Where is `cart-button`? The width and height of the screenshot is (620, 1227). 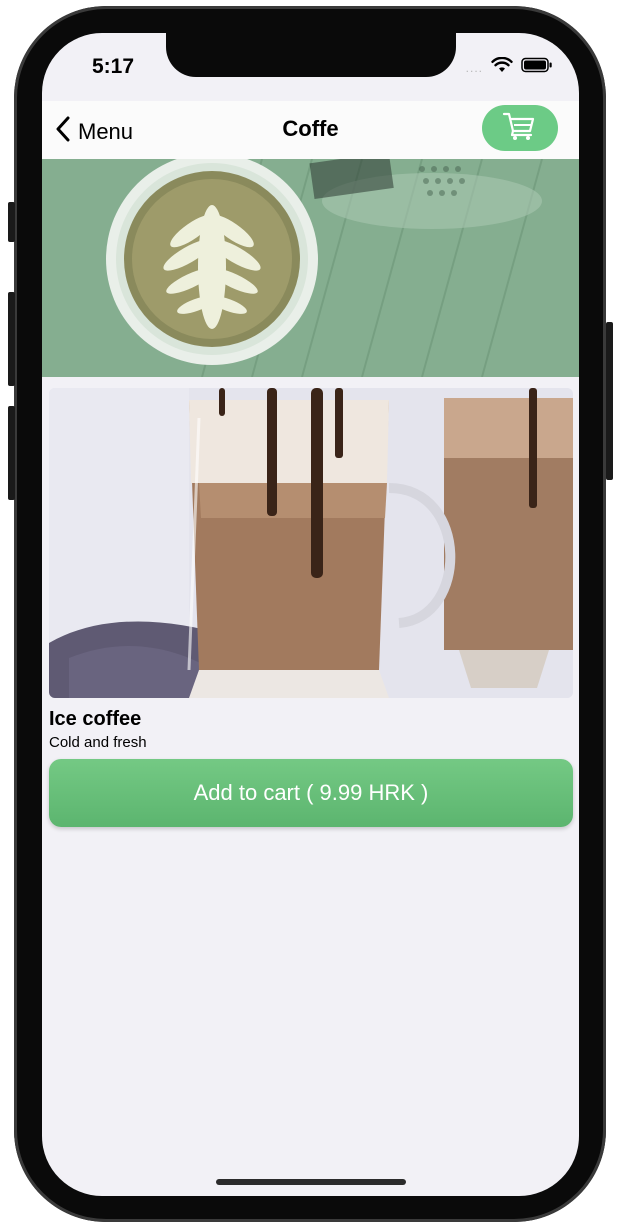 cart-button is located at coordinates (520, 128).